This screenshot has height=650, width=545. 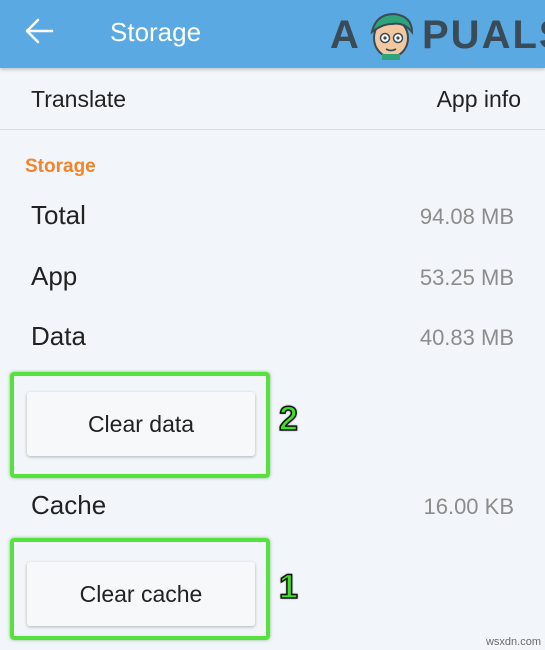 I want to click on watermark-letter-a: A, so click(x=345, y=35).